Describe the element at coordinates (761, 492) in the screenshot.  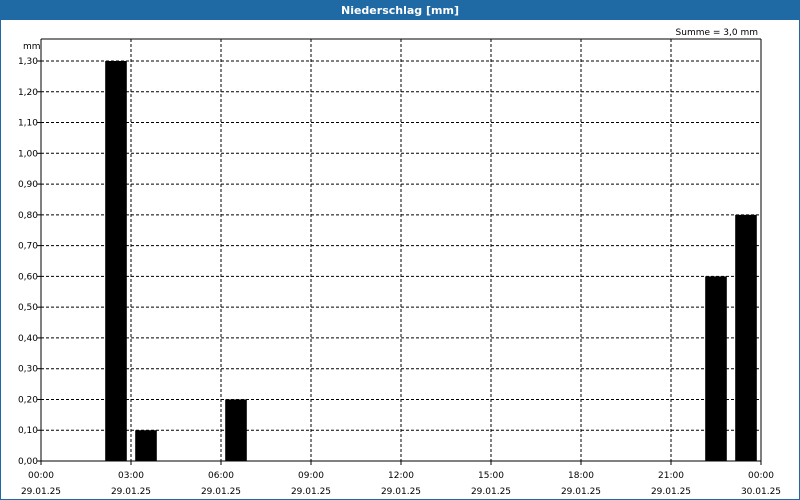
I see `x-tick-date-label: 30.01.25` at that location.